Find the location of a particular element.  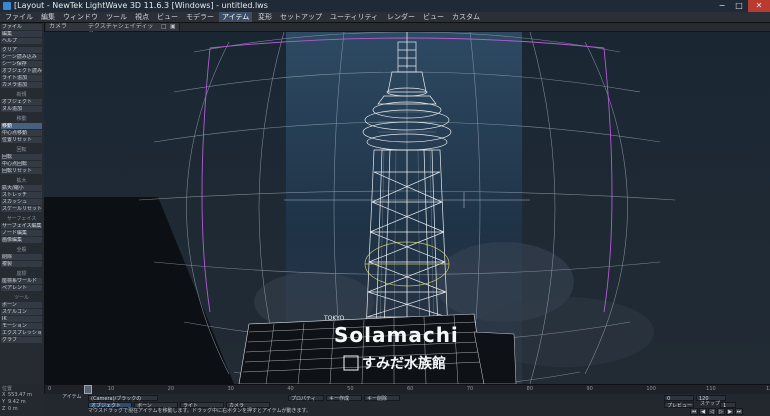

sidebar-button: スケールリセット is located at coordinates (21, 209).